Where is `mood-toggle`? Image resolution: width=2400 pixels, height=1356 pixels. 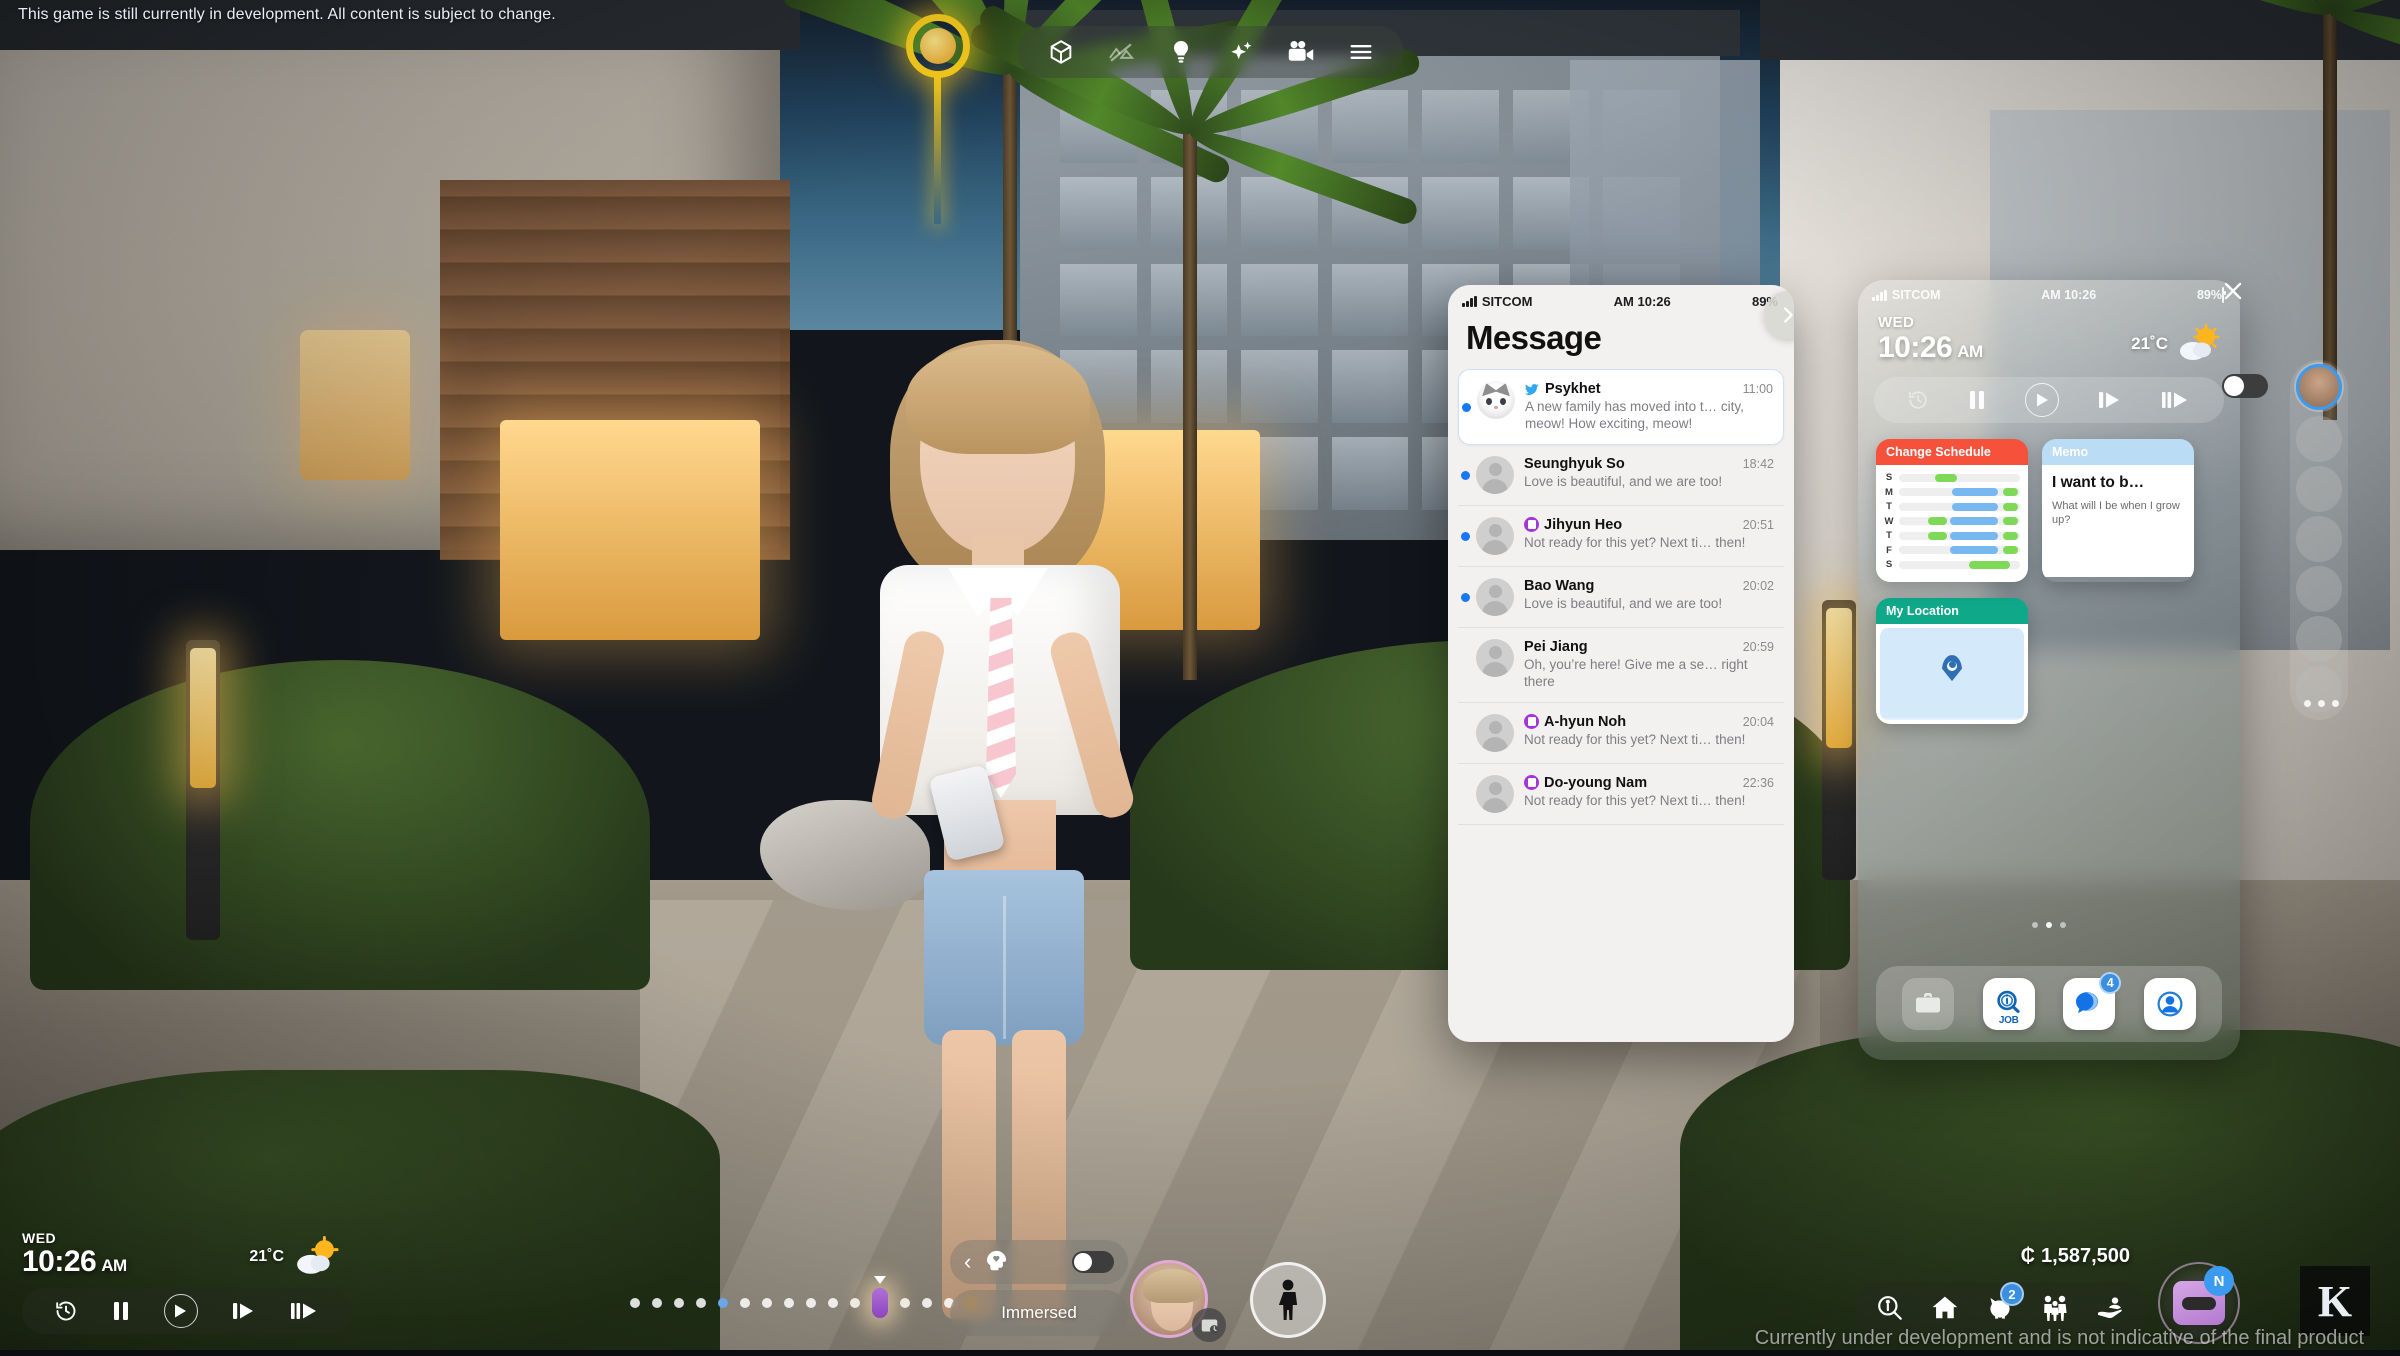
mood-toggle is located at coordinates (1093, 1262).